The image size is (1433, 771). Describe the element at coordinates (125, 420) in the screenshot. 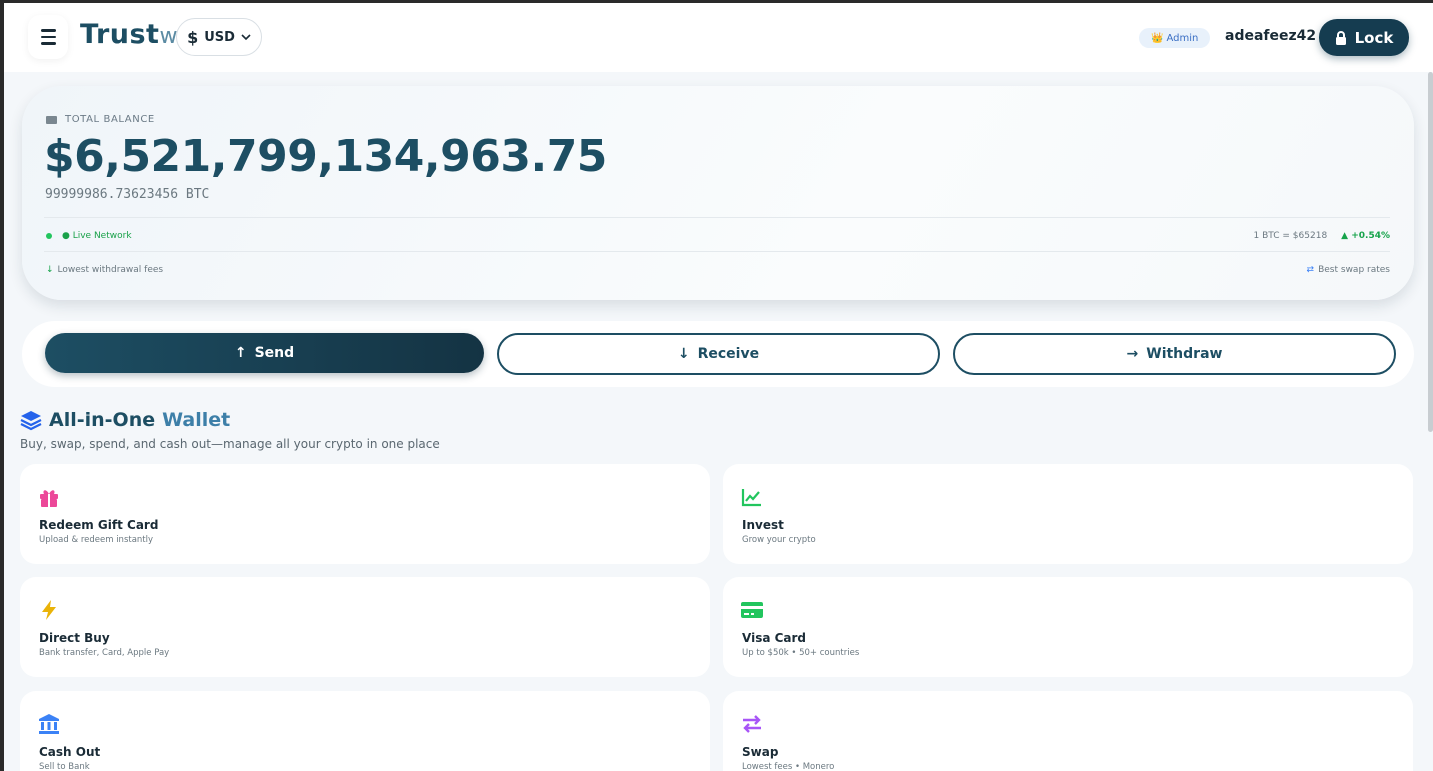

I see `section-title: All-in-One Wallet` at that location.